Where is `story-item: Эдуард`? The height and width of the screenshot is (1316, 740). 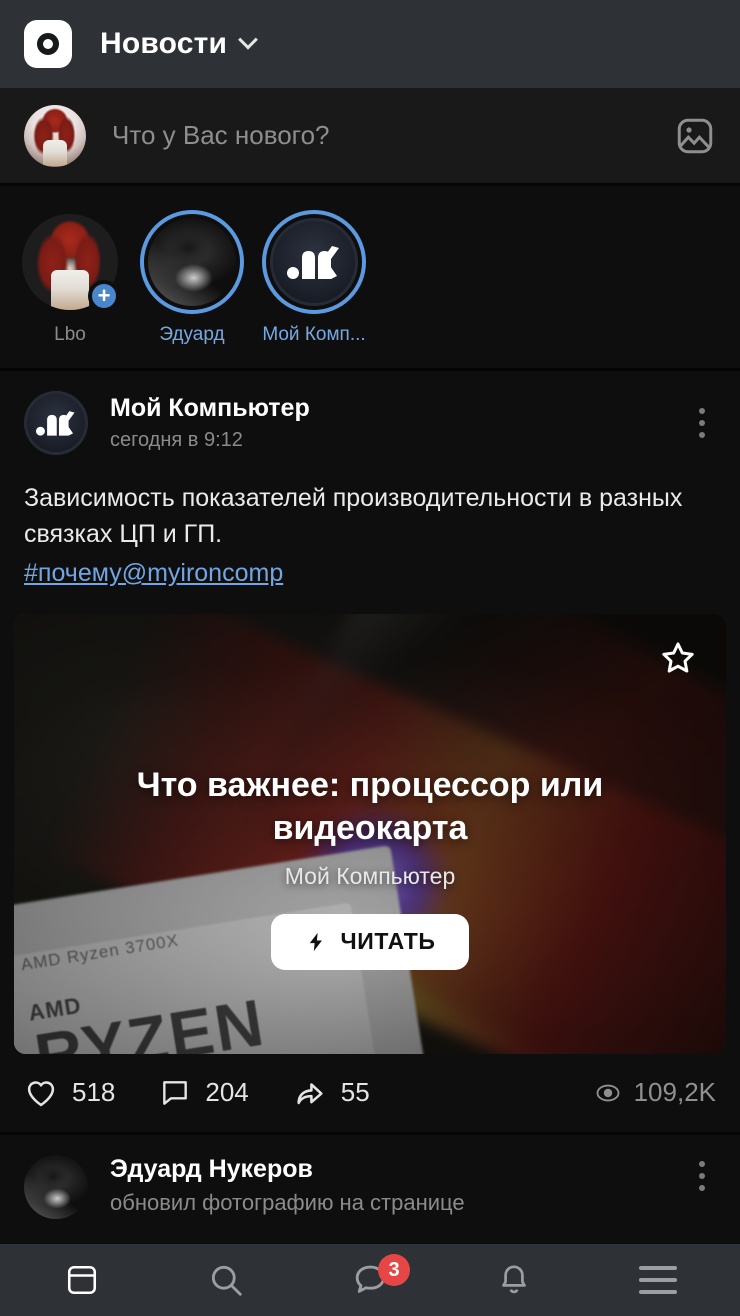 story-item: Эдуард is located at coordinates (192, 278).